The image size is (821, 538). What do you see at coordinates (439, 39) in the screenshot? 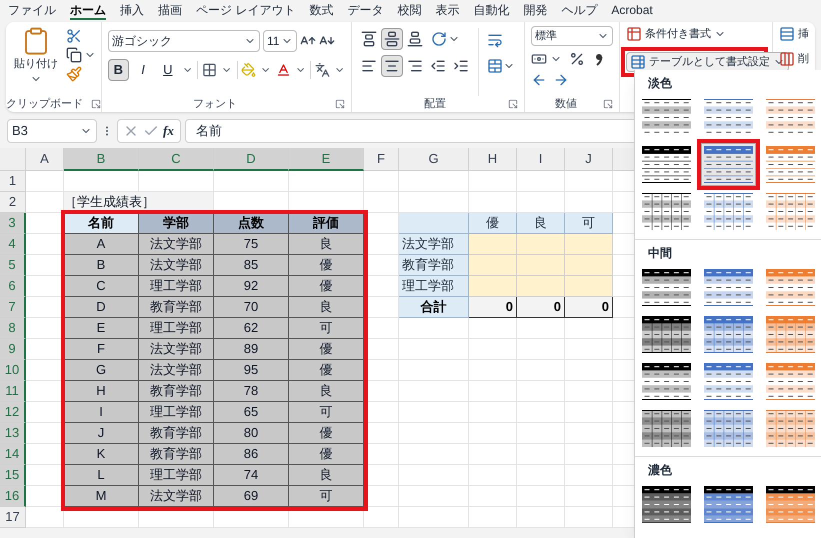
I see `orientation-icon` at bounding box center [439, 39].